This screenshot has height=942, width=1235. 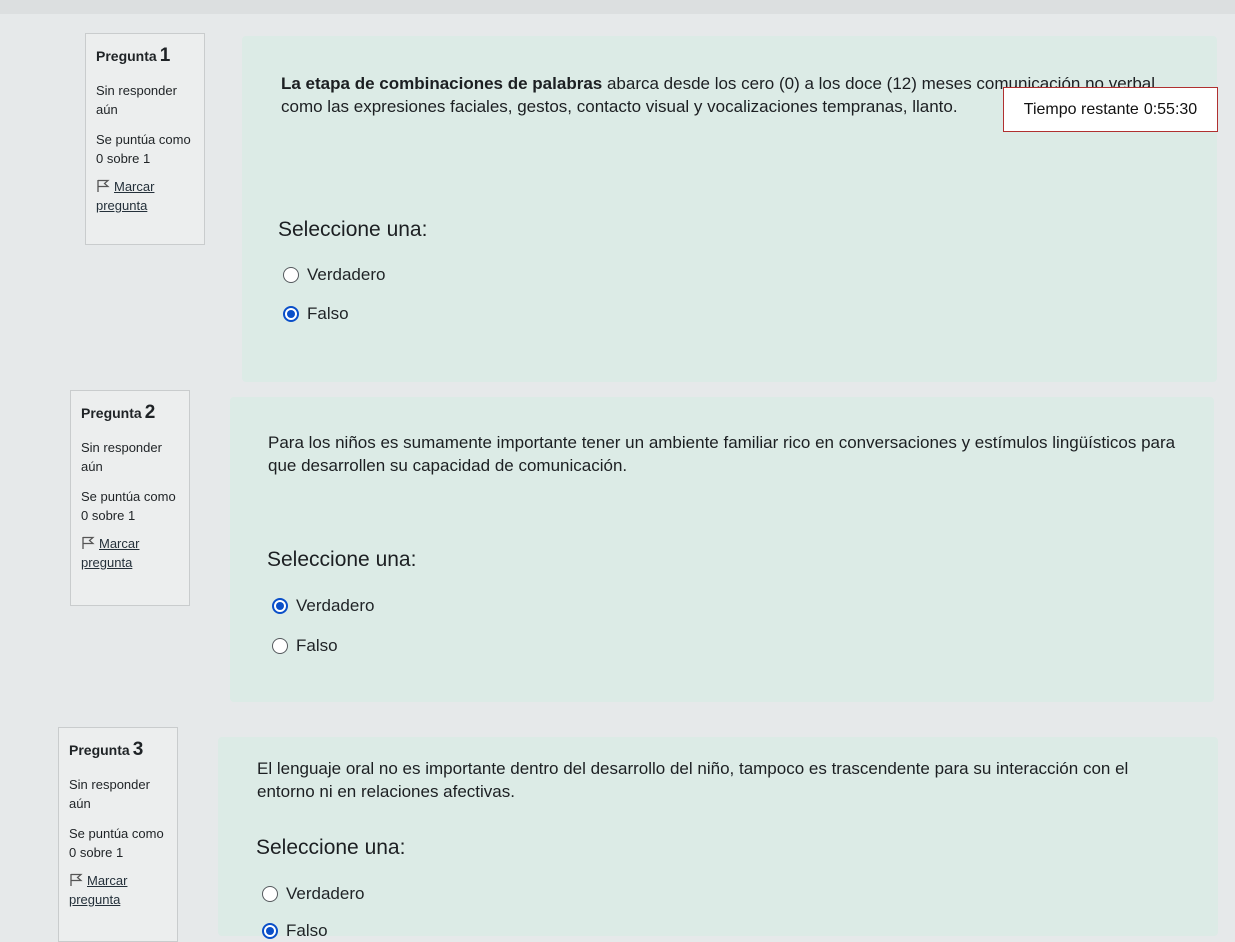 I want to click on top-bar, so click(x=617, y=7).